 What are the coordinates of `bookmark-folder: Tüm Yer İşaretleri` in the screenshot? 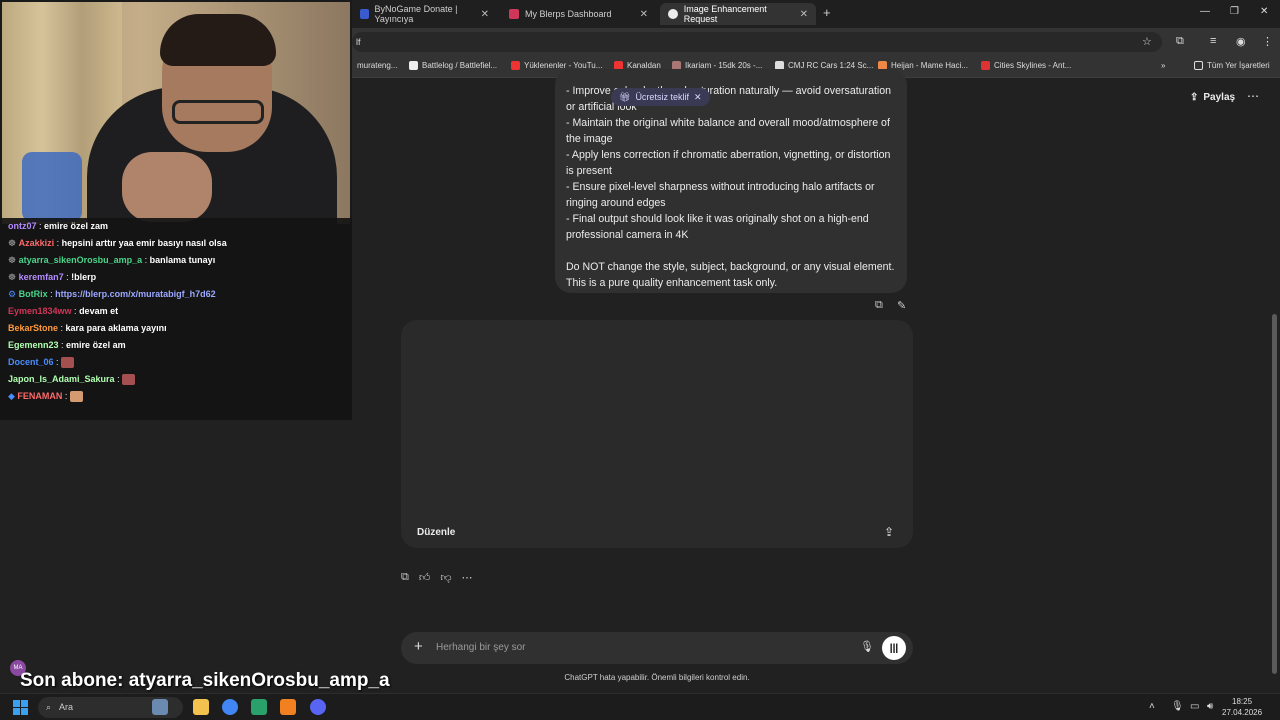 It's located at (1232, 65).